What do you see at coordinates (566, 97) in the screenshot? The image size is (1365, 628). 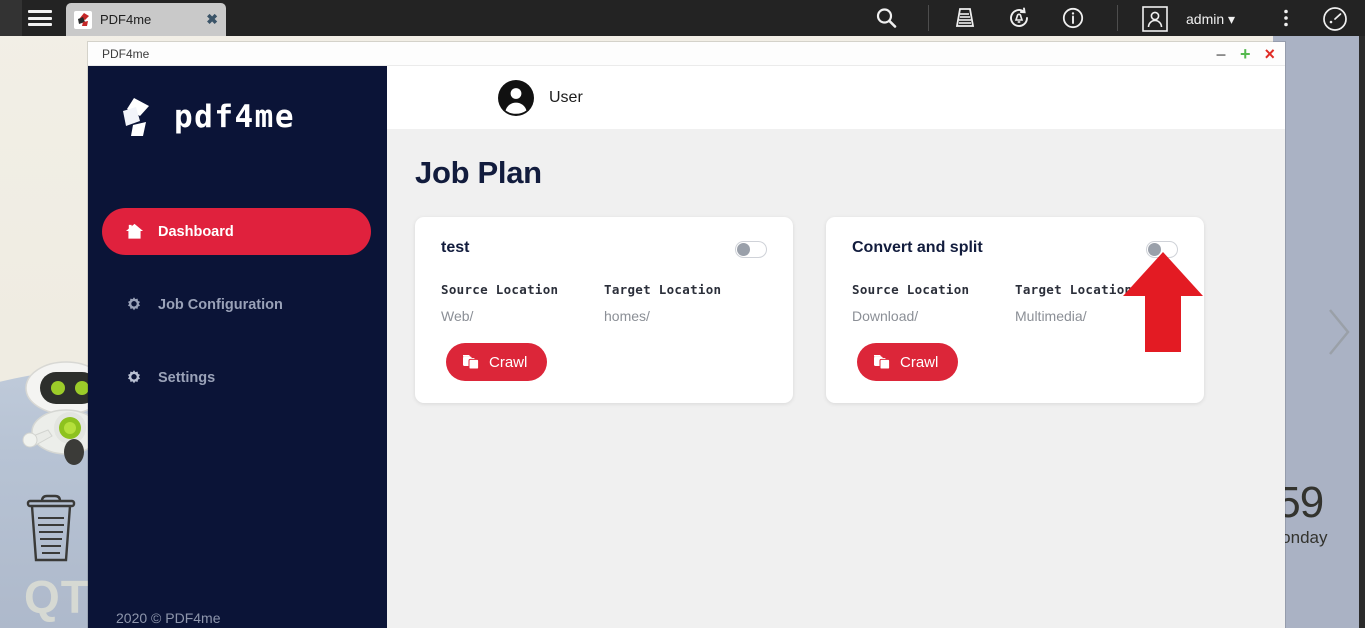 I see `header-user-name: User` at bounding box center [566, 97].